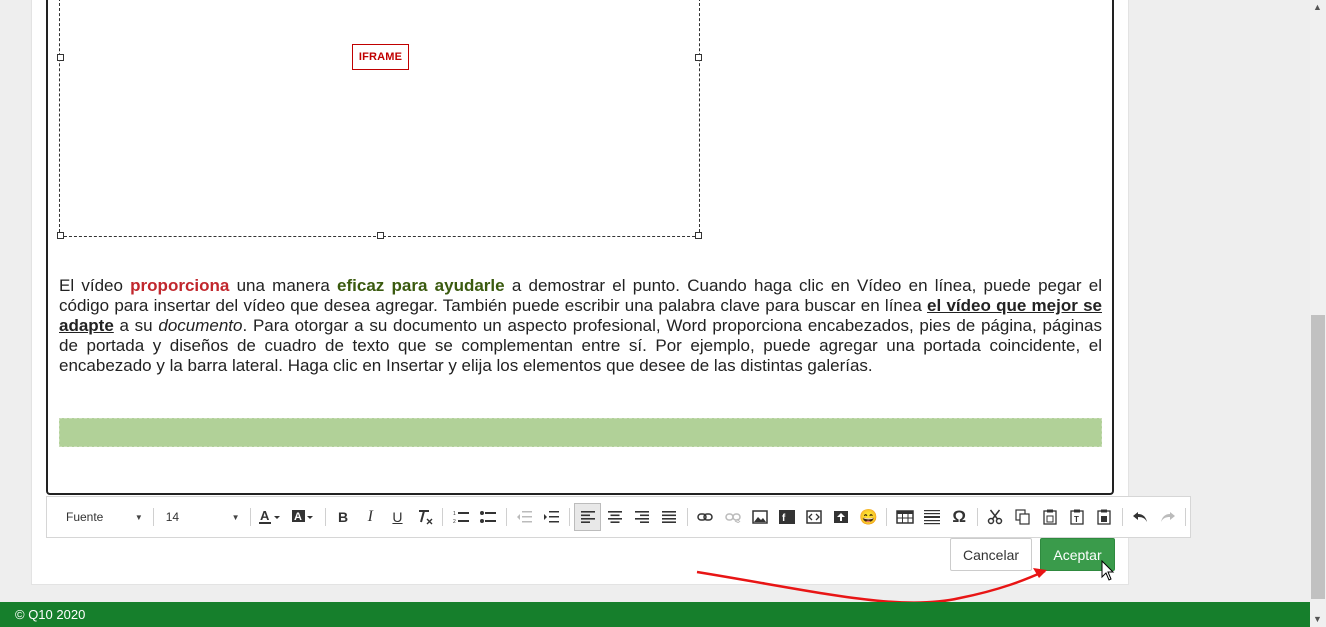 This screenshot has width=1326, height=627. I want to click on redo-icon, so click(1167, 517).